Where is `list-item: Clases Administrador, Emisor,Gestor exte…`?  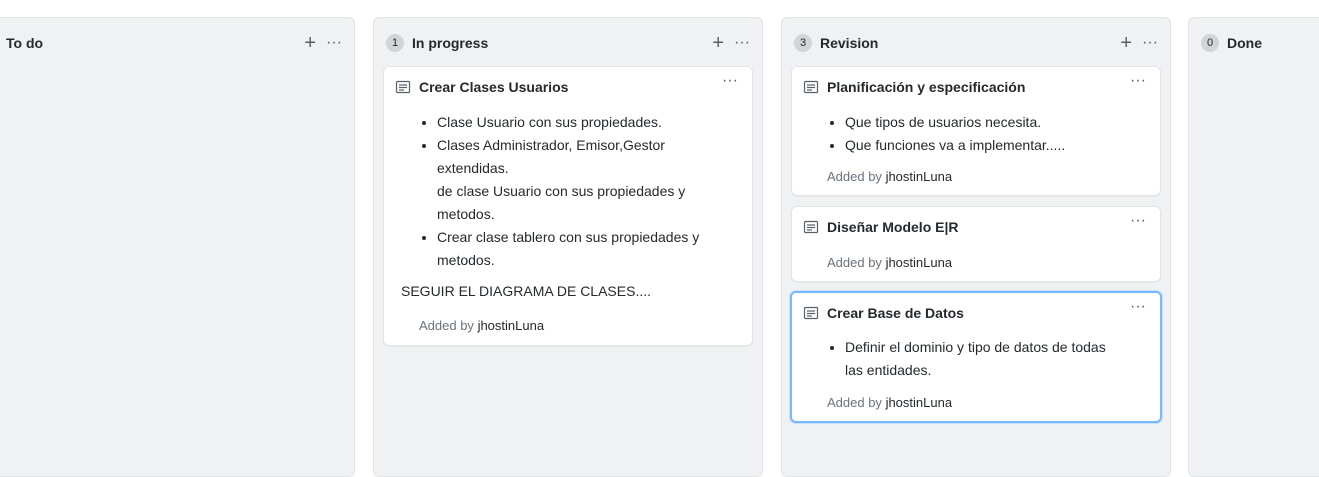
list-item: Clases Administrador, Emisor,Gestor exte… is located at coordinates (551, 156).